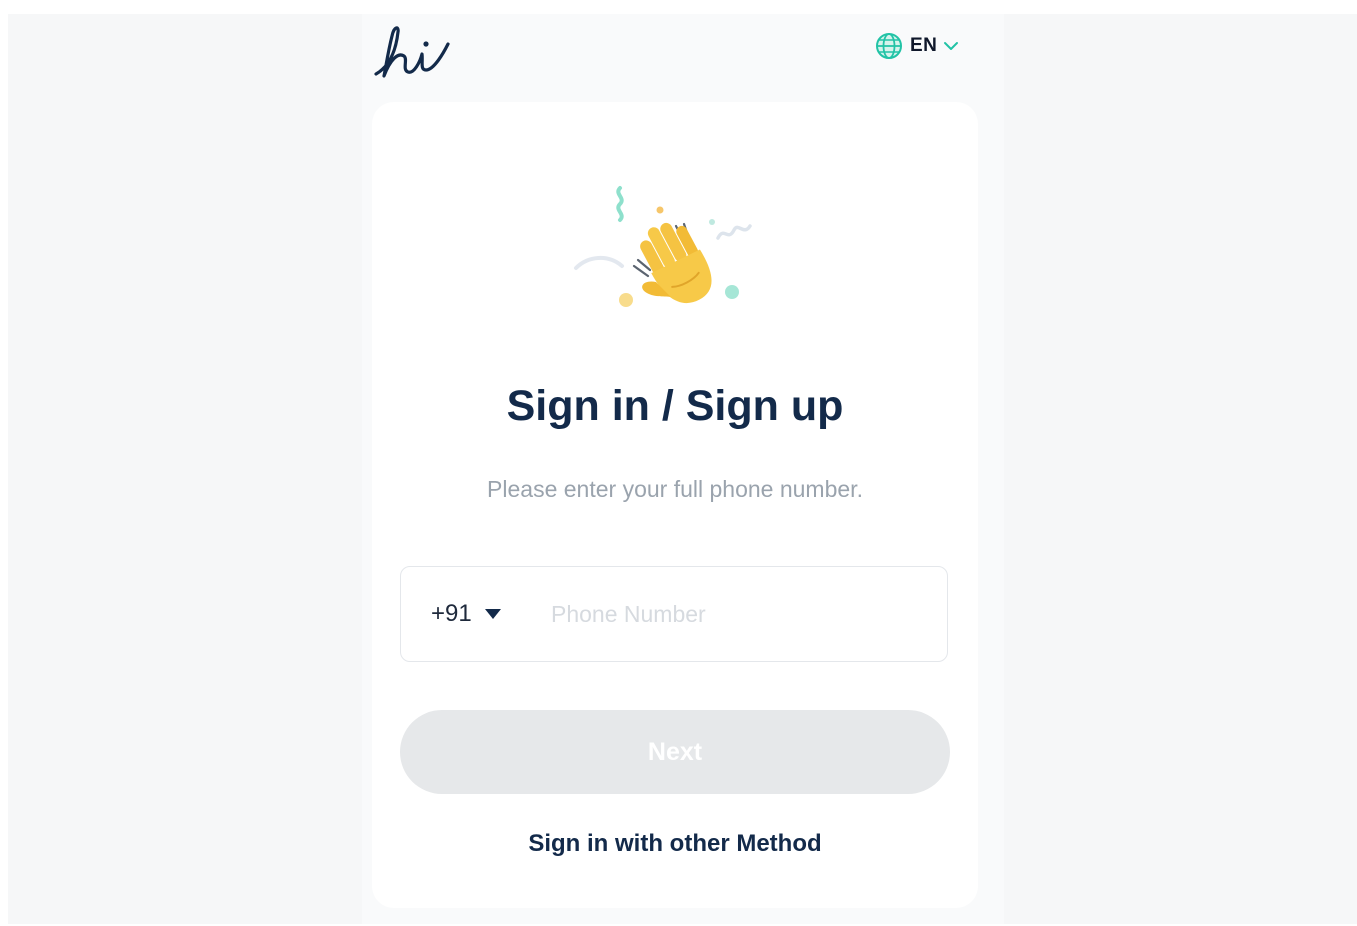  I want to click on phone-number-field: +91, so click(674, 614).